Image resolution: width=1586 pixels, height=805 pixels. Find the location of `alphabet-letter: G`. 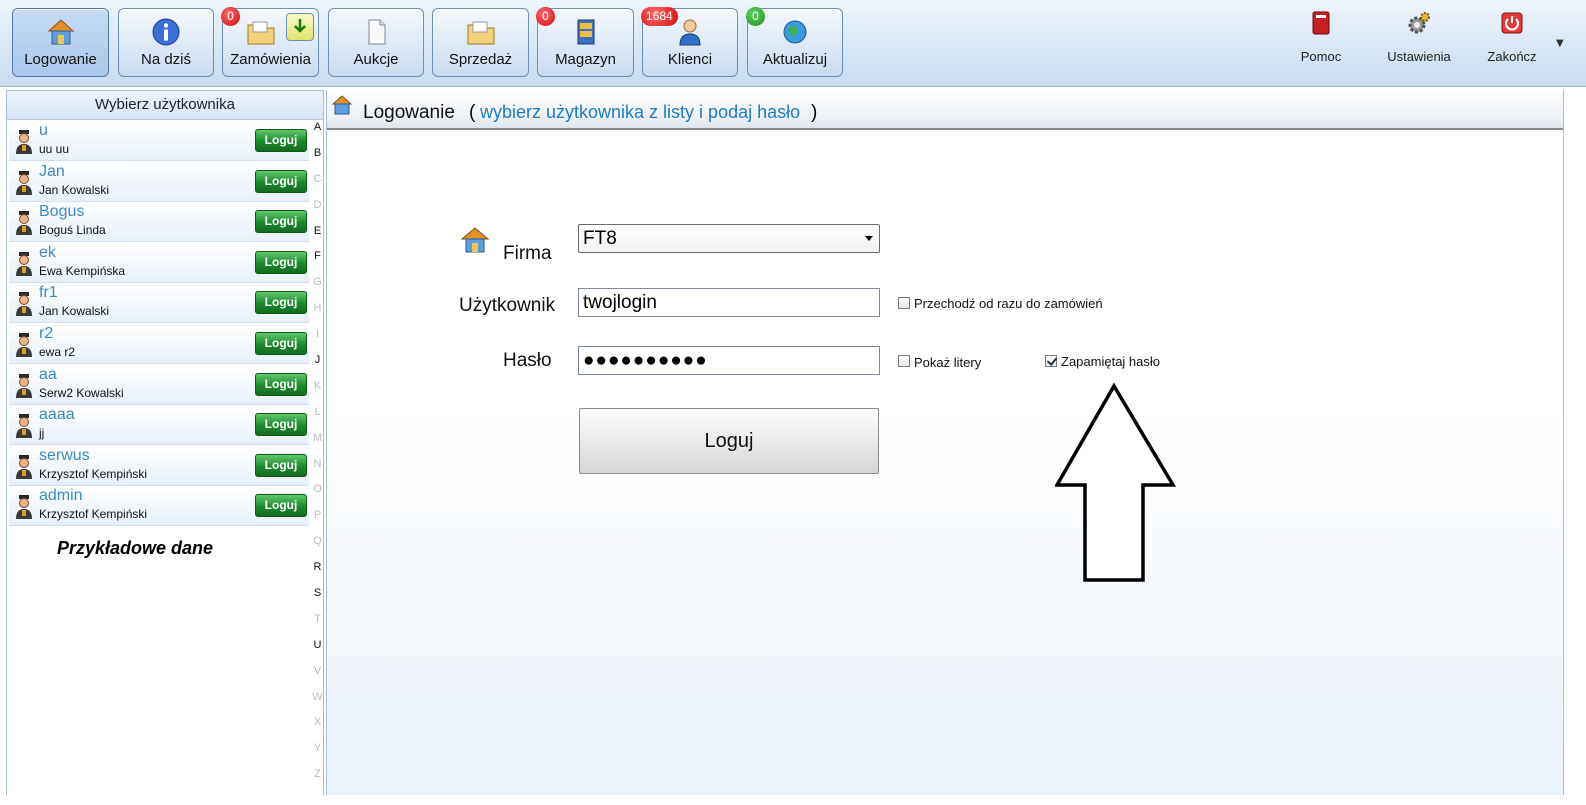

alphabet-letter: G is located at coordinates (317, 289).